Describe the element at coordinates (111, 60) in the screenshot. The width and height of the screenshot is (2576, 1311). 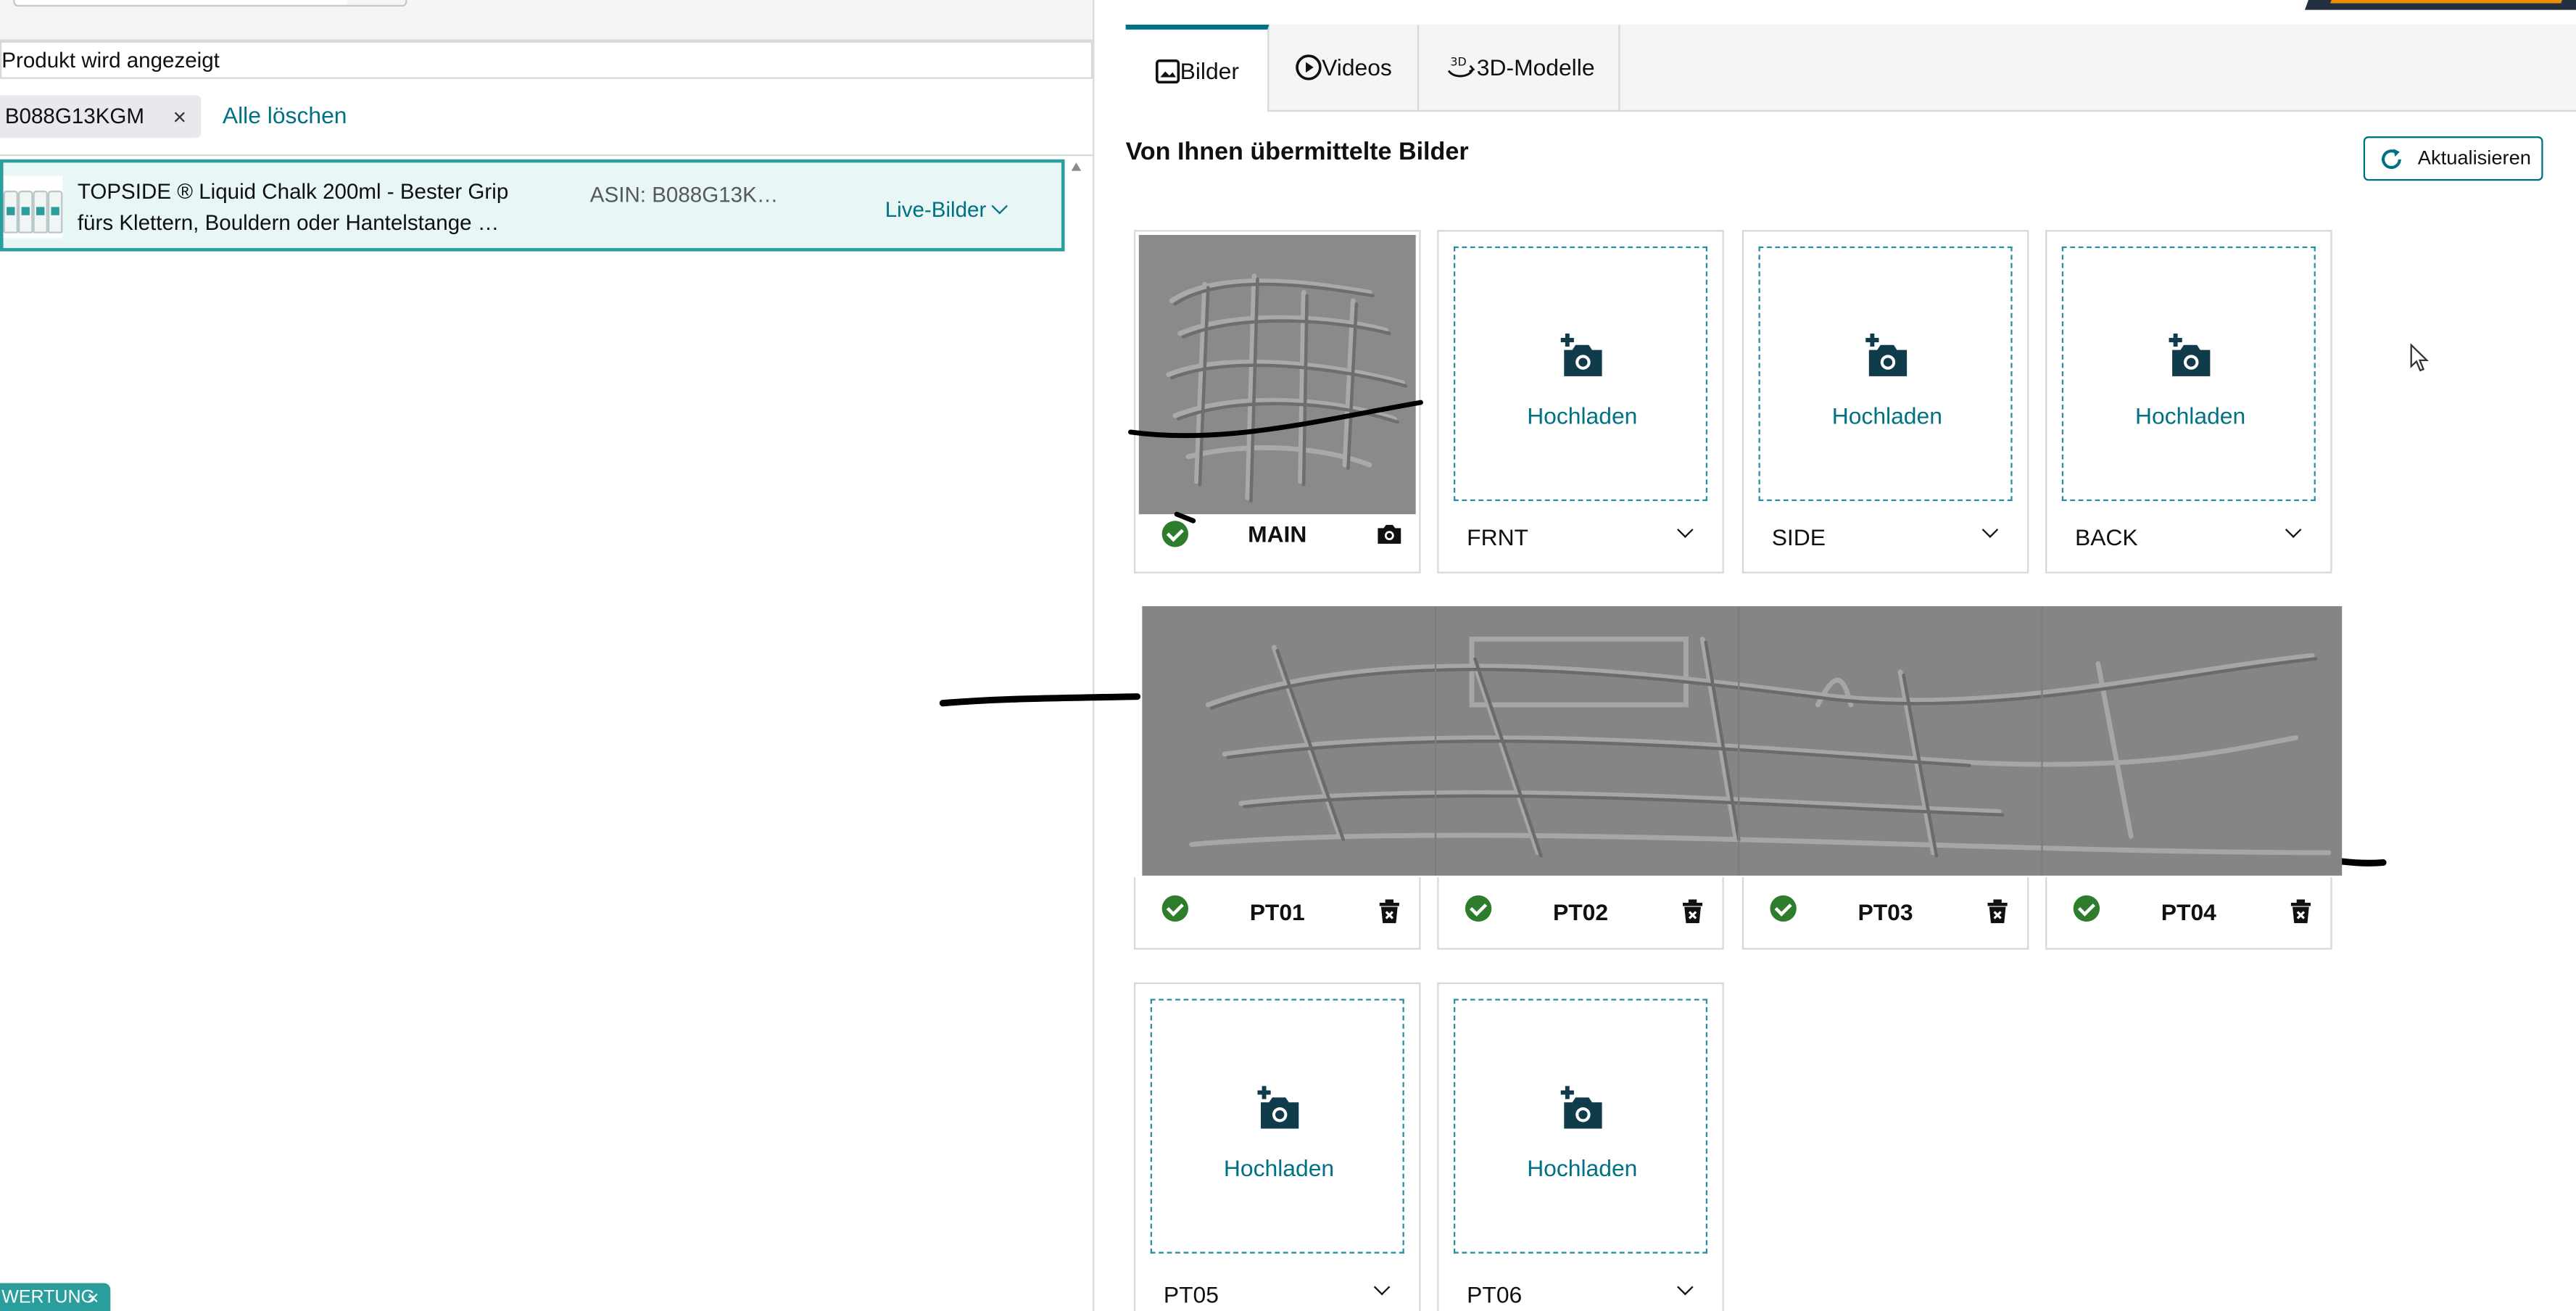
I see `filter-select-value: Produkt wird angezeigt` at that location.